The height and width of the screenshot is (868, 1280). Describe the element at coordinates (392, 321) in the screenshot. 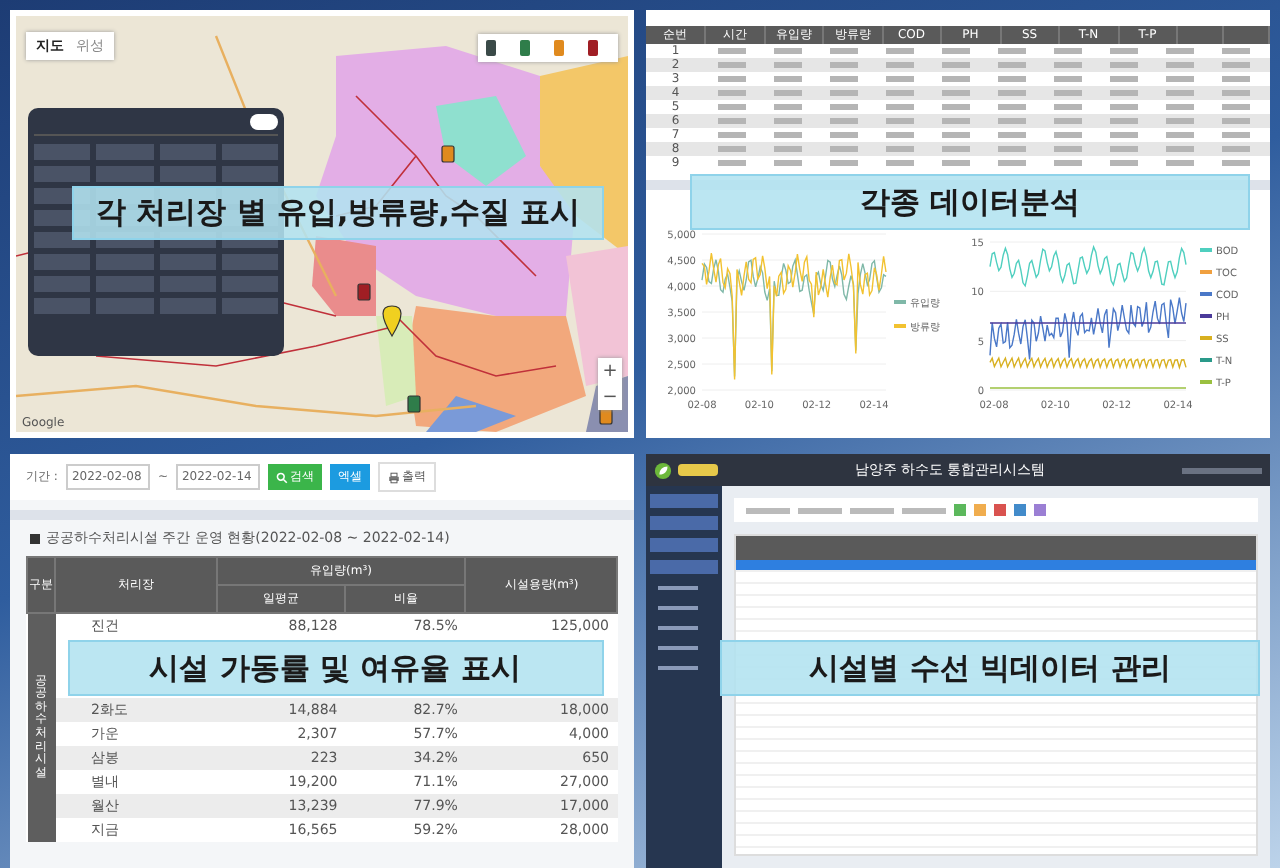

I see `location-pin-icon` at that location.